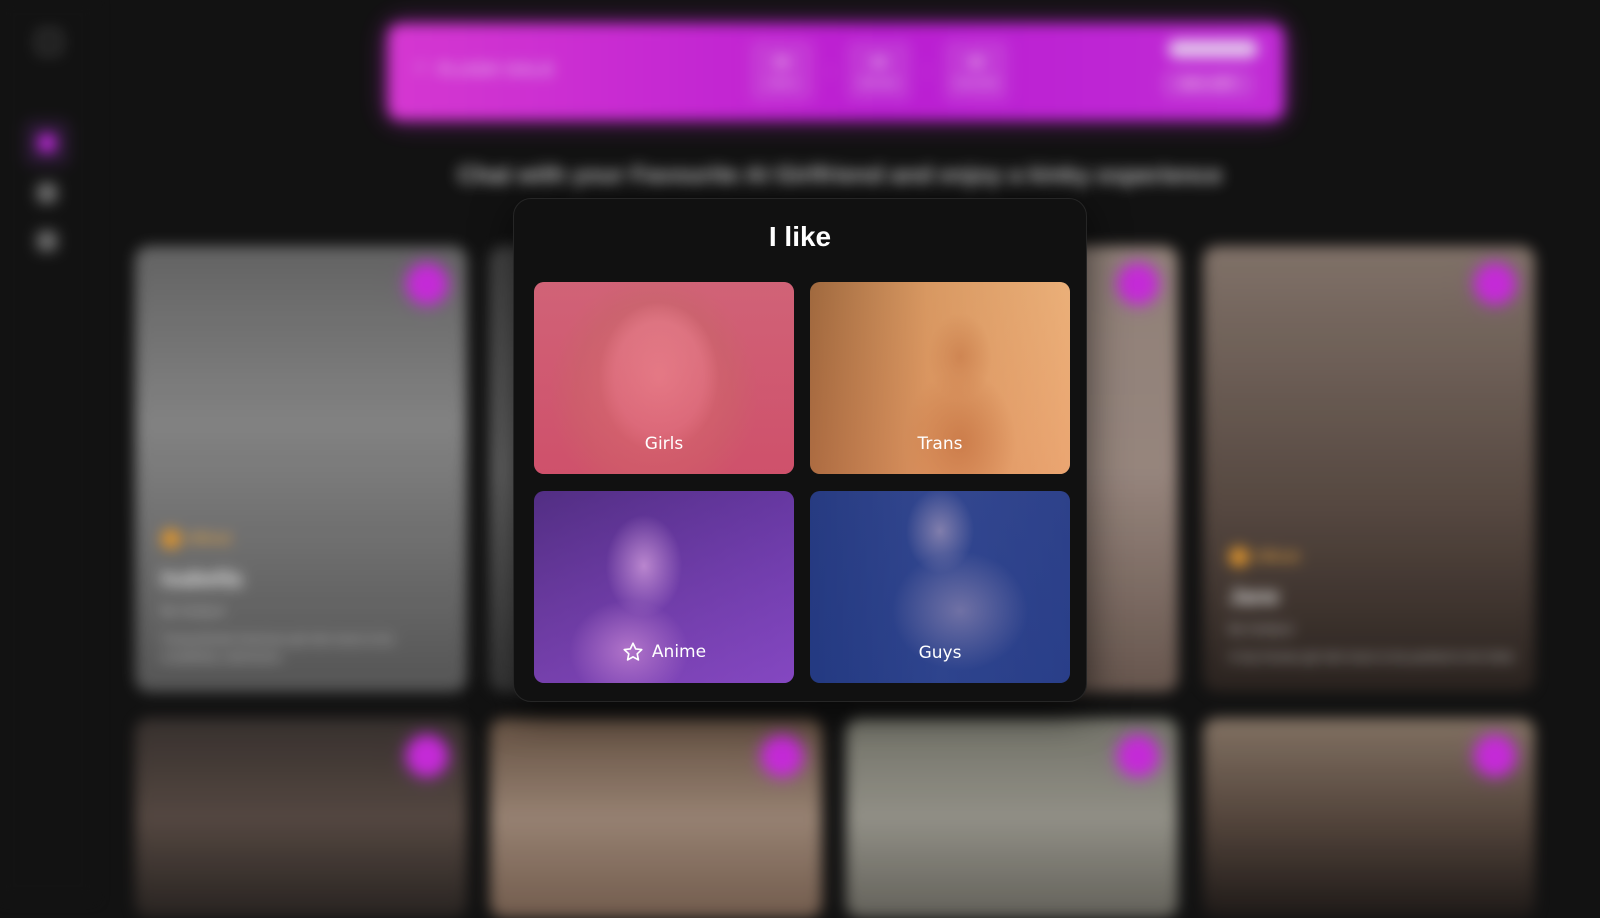 This screenshot has height=918, width=1600. Describe the element at coordinates (420, 68) in the screenshot. I see `lightning-icon: ⚡` at that location.